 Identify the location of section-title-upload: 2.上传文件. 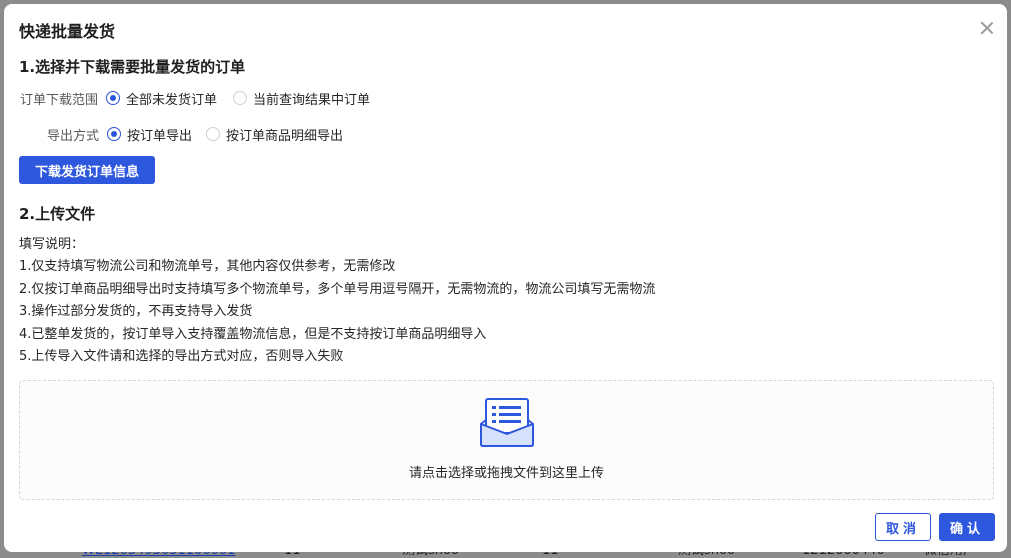
(57, 214).